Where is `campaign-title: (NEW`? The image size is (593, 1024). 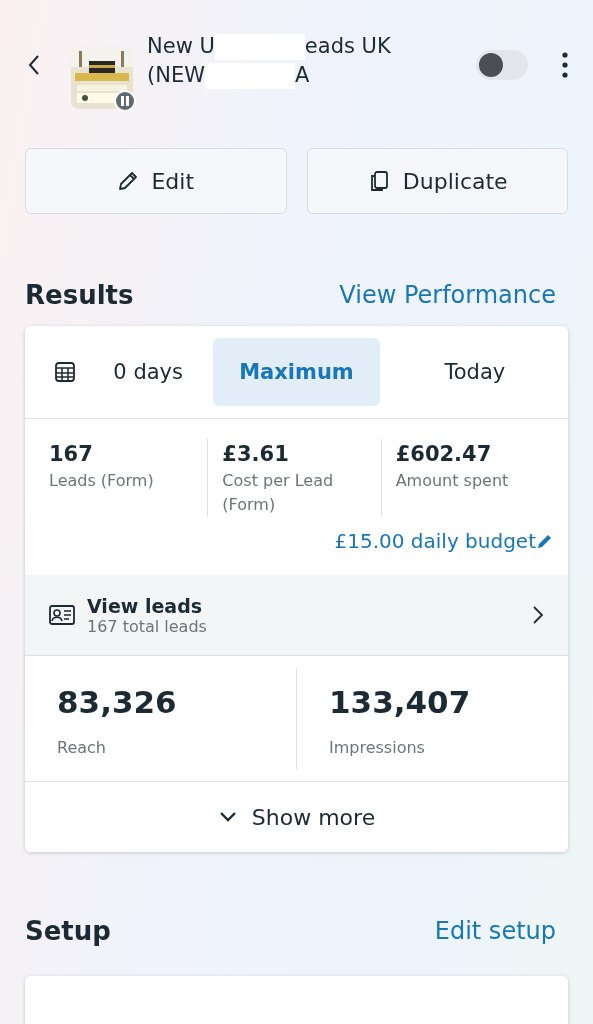 campaign-title: (NEW is located at coordinates (176, 75).